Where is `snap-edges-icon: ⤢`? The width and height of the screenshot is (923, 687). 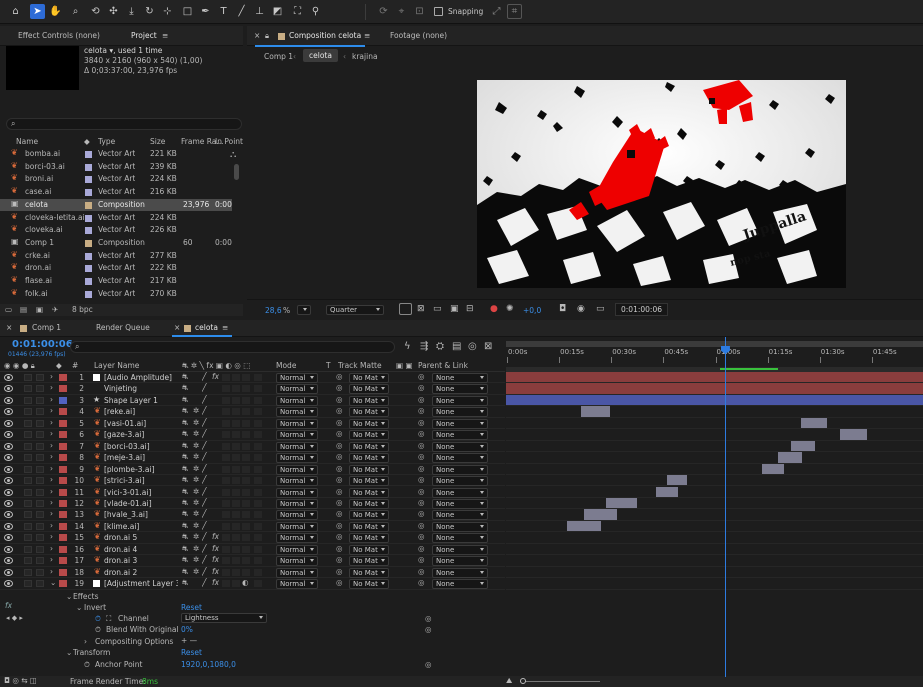
snap-edges-icon: ⤢ is located at coordinates (496, 11).